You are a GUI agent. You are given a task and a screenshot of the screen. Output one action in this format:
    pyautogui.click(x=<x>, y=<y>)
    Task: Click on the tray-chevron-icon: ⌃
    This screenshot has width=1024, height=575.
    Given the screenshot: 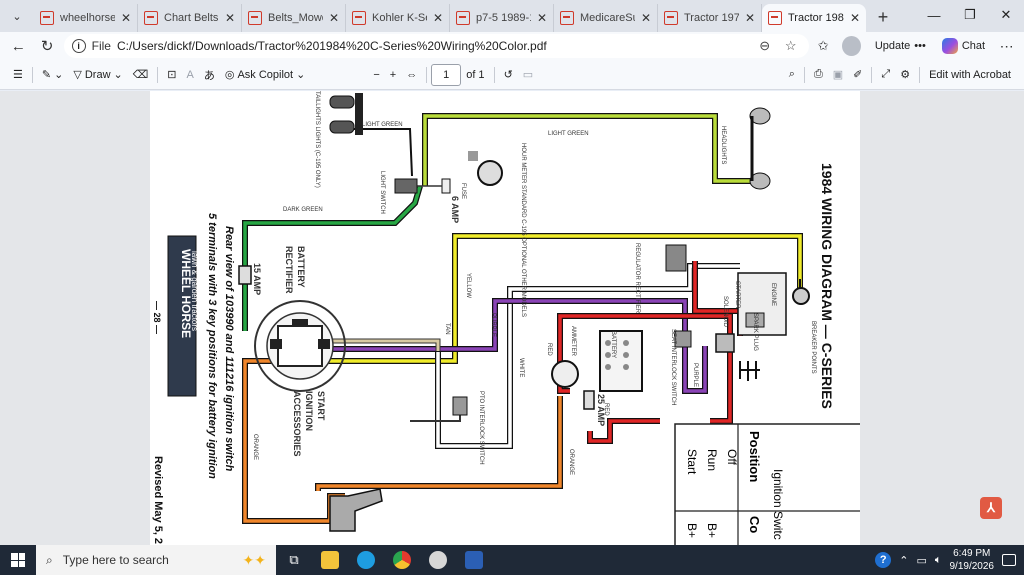 What is the action you would take?
    pyautogui.click(x=903, y=560)
    